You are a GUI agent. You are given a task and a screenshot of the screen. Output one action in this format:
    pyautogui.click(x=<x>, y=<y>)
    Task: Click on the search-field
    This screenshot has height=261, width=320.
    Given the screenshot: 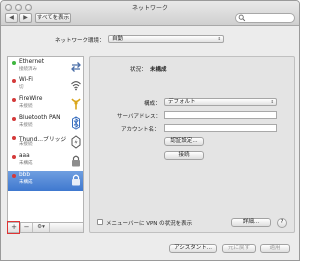 What is the action you would take?
    pyautogui.click(x=265, y=18)
    